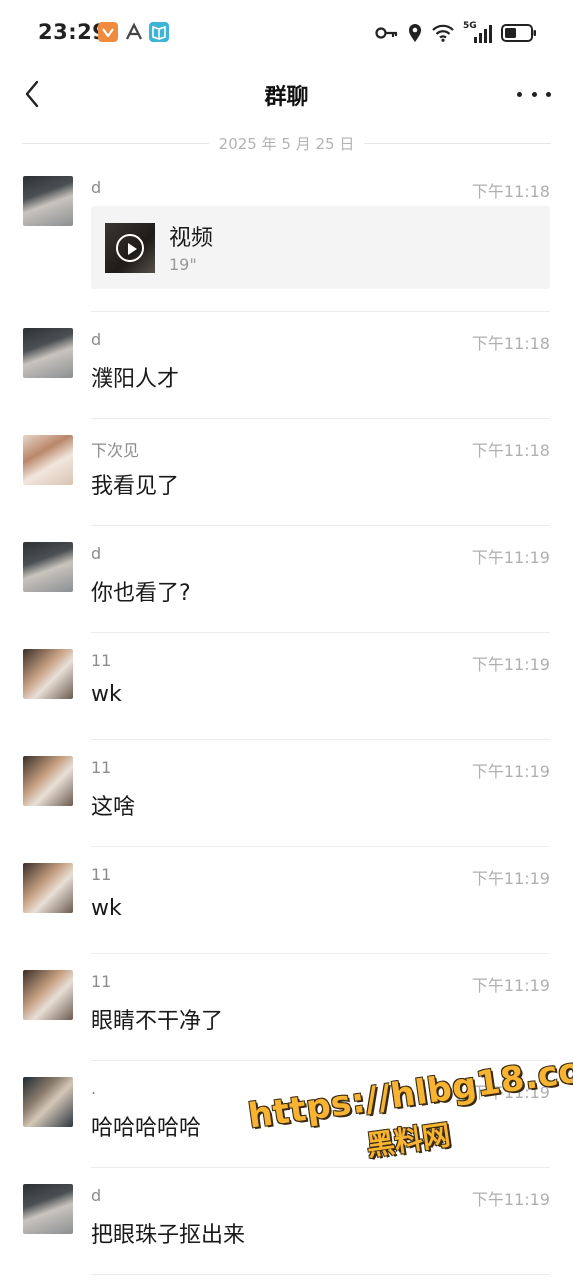 Image resolution: width=573 pixels, height=1280 pixels. What do you see at coordinates (135, 379) in the screenshot?
I see `message-text: 濮阳人才` at bounding box center [135, 379].